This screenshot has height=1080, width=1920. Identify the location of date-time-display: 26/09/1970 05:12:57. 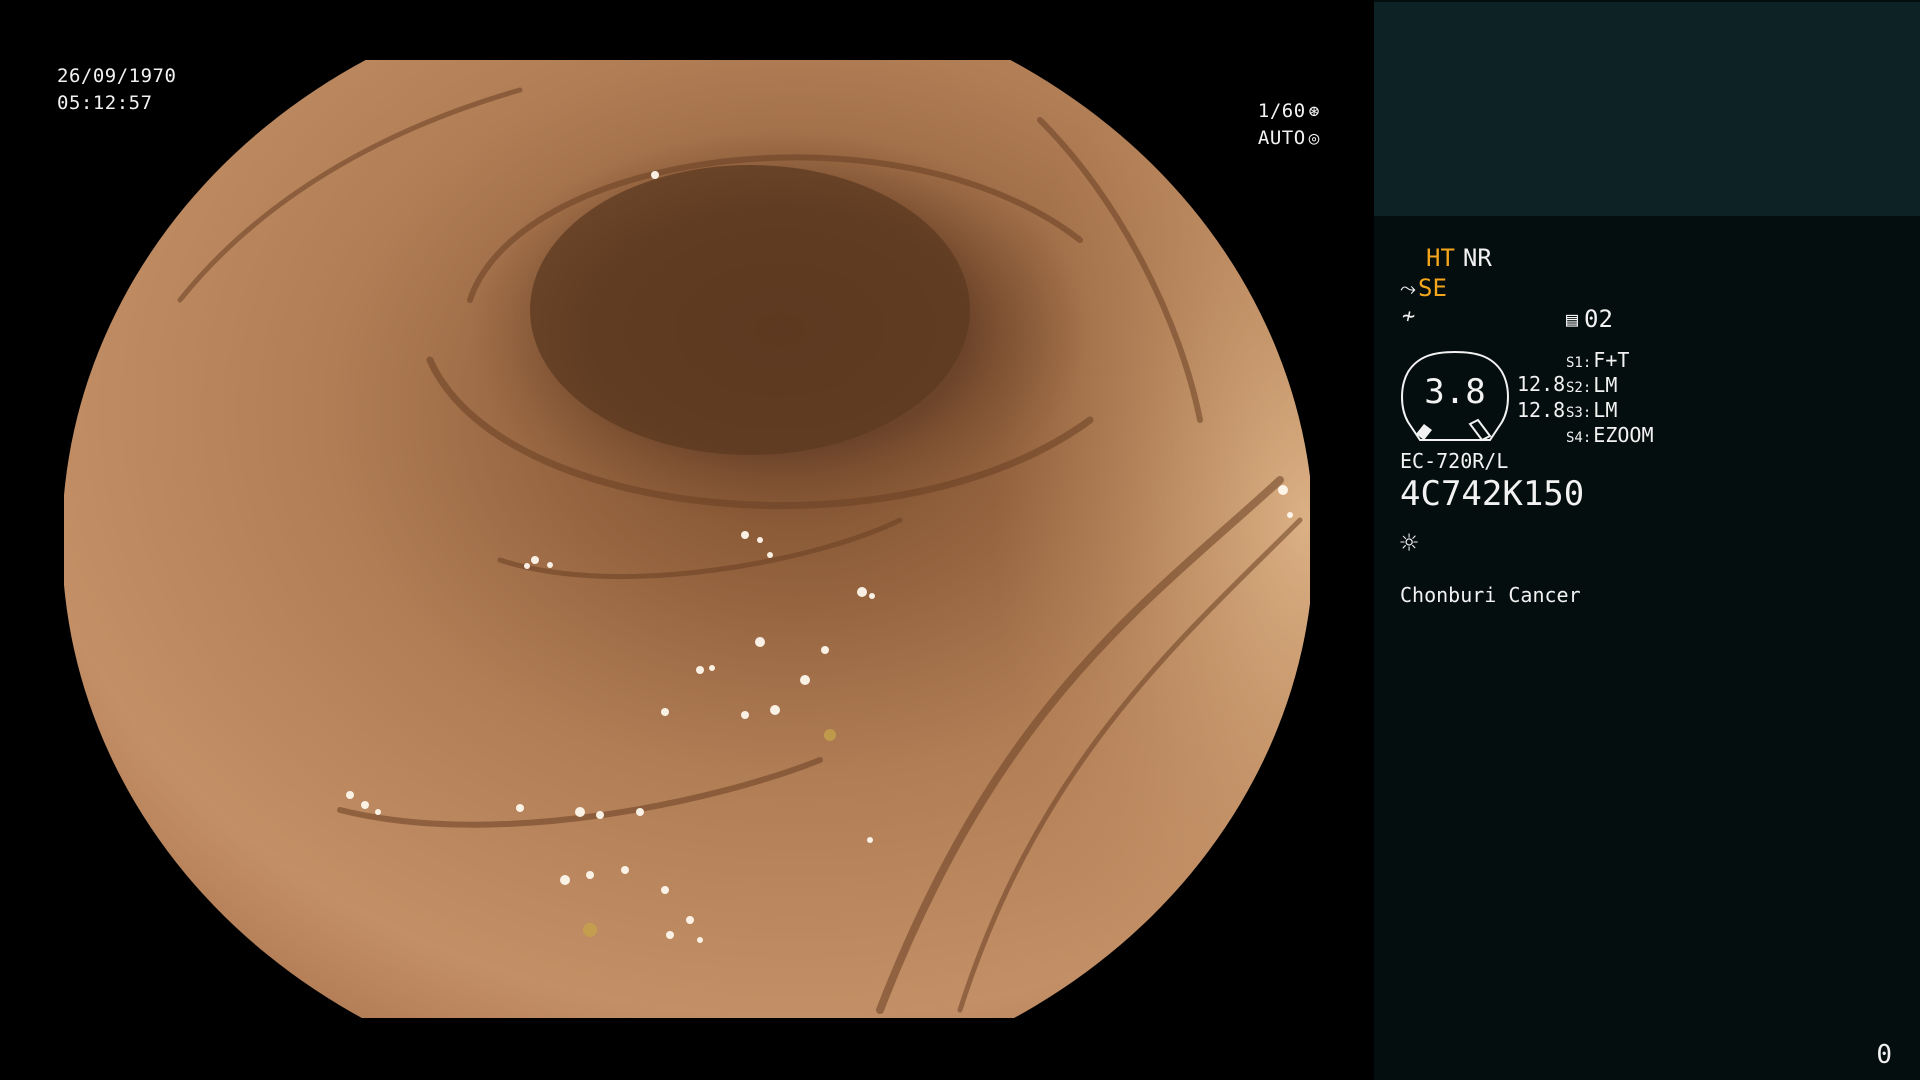
(116, 90).